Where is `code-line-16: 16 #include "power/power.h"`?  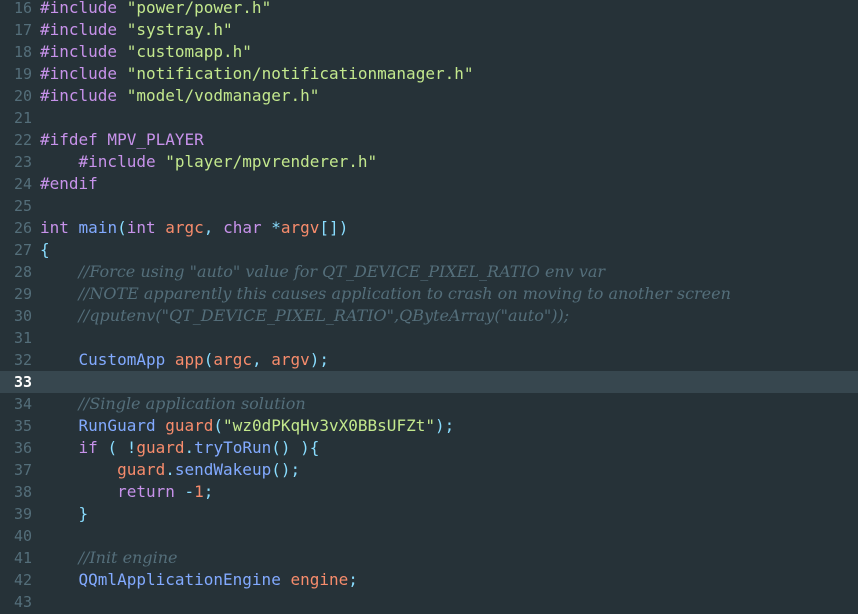
code-line-16: 16 #include "power/power.h" is located at coordinates (429, 9).